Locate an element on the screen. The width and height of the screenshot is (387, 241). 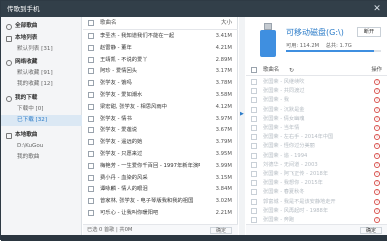
song-size: 2.89M is located at coordinates (223, 59).